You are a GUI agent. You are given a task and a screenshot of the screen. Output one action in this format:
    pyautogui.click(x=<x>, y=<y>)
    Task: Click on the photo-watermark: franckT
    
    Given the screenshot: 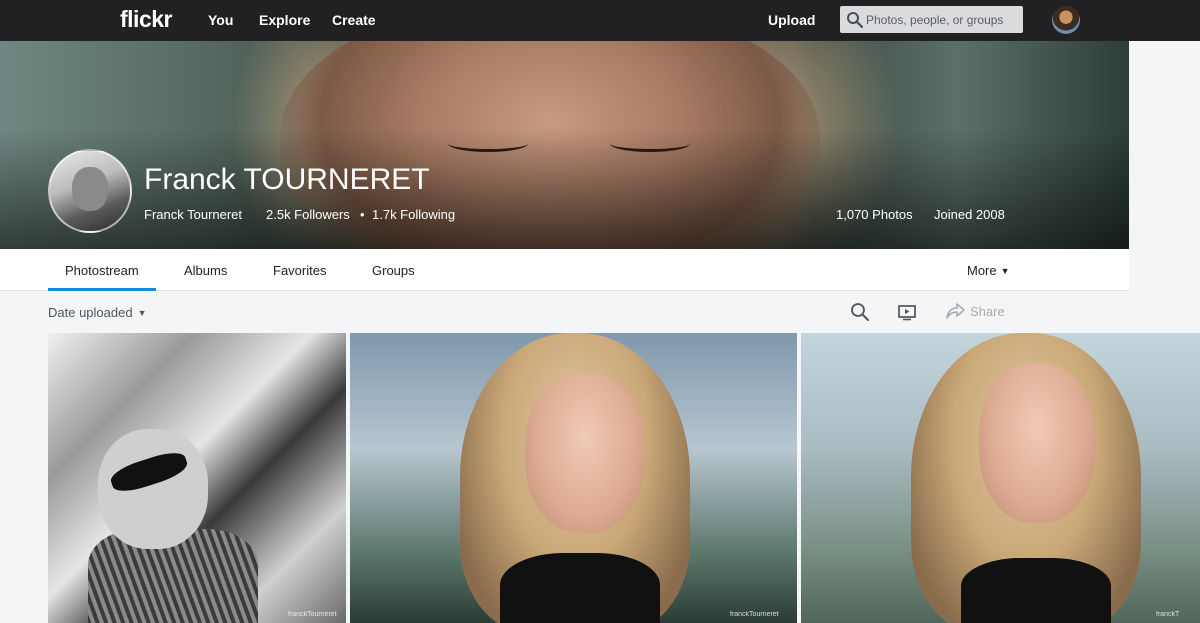 What is the action you would take?
    pyautogui.click(x=1168, y=614)
    